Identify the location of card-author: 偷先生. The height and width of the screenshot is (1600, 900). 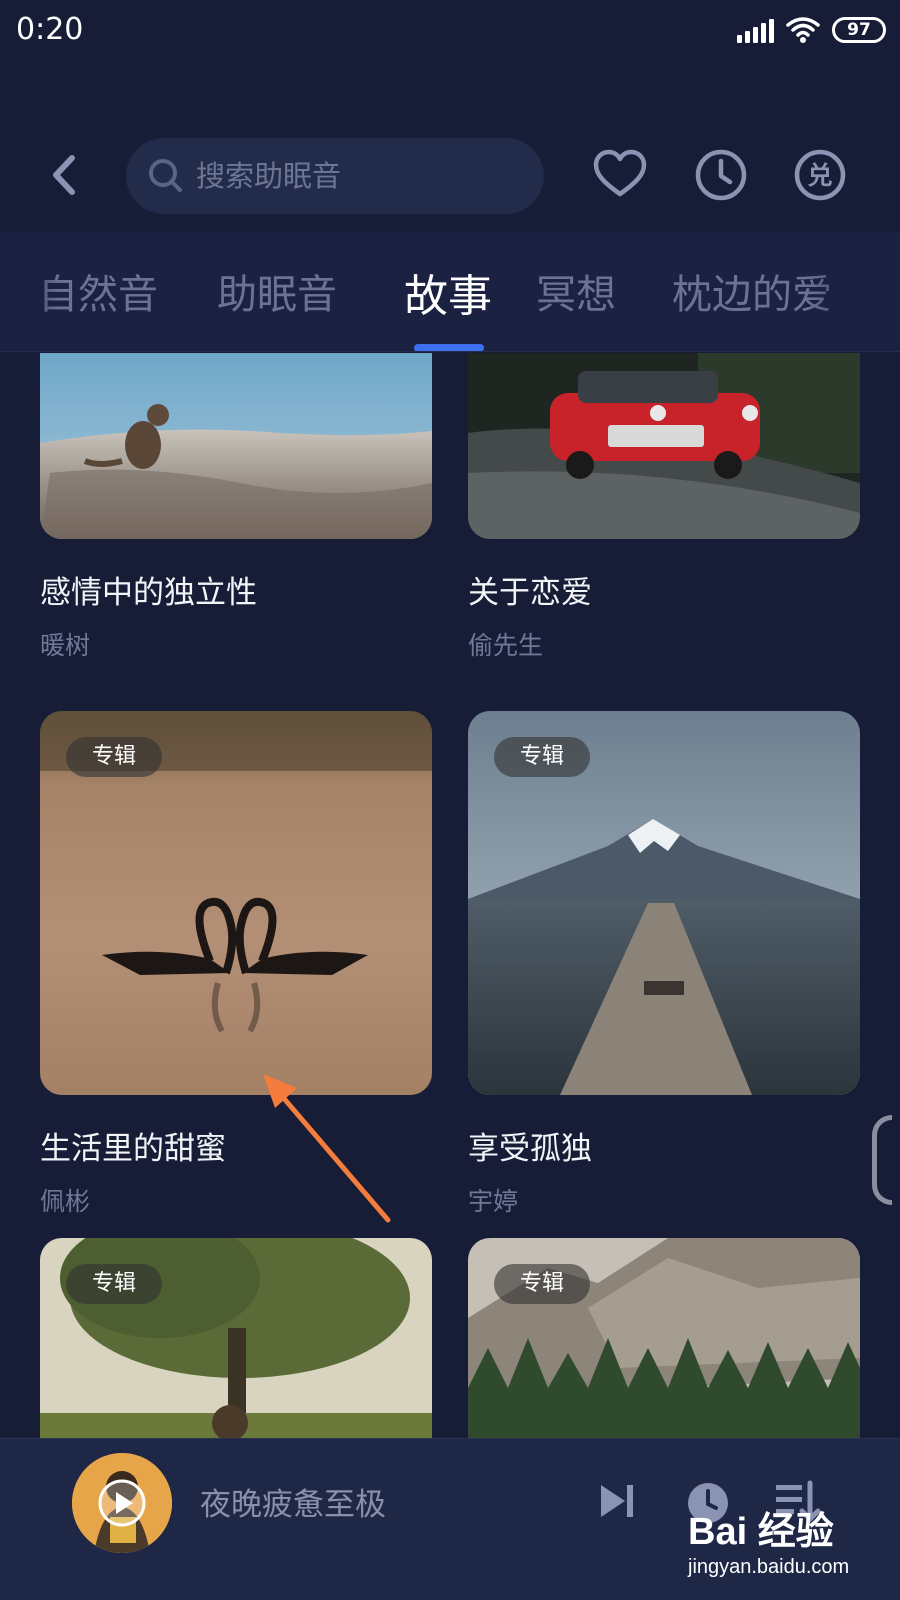
(506, 645).